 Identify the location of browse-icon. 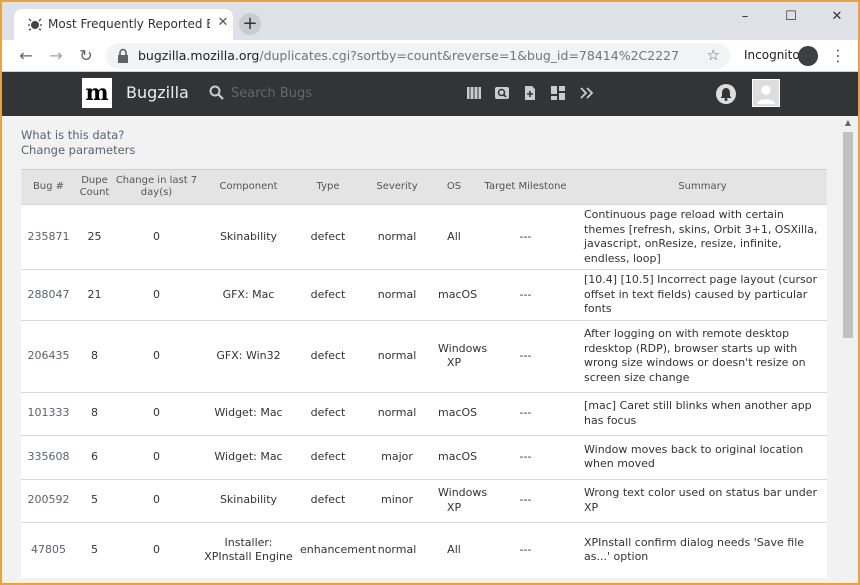
(474, 93).